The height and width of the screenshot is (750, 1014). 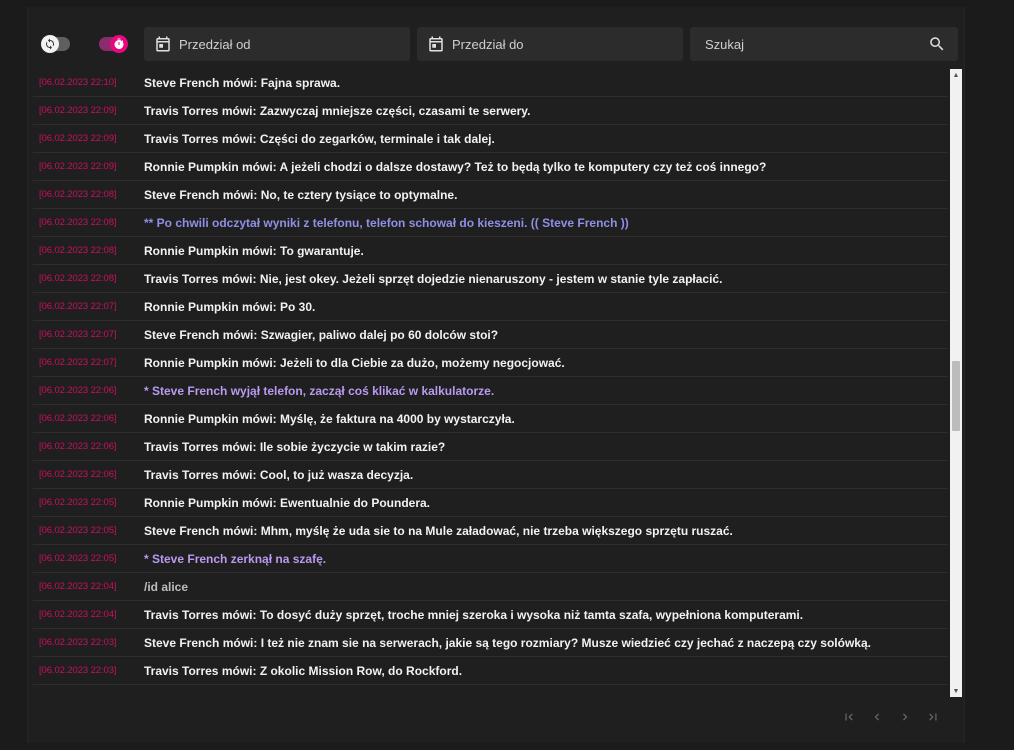 I want to click on date-from-input, so click(x=289, y=44).